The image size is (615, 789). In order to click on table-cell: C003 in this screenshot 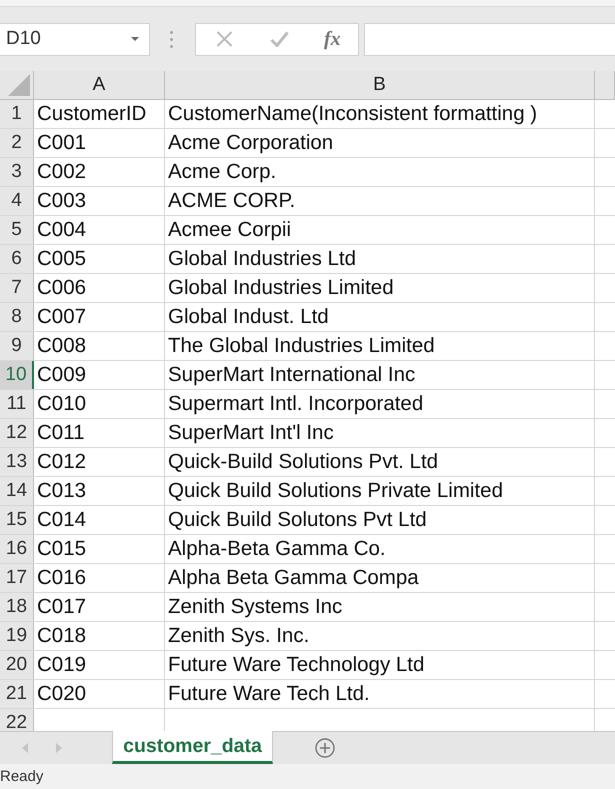, I will do `click(99, 201)`.